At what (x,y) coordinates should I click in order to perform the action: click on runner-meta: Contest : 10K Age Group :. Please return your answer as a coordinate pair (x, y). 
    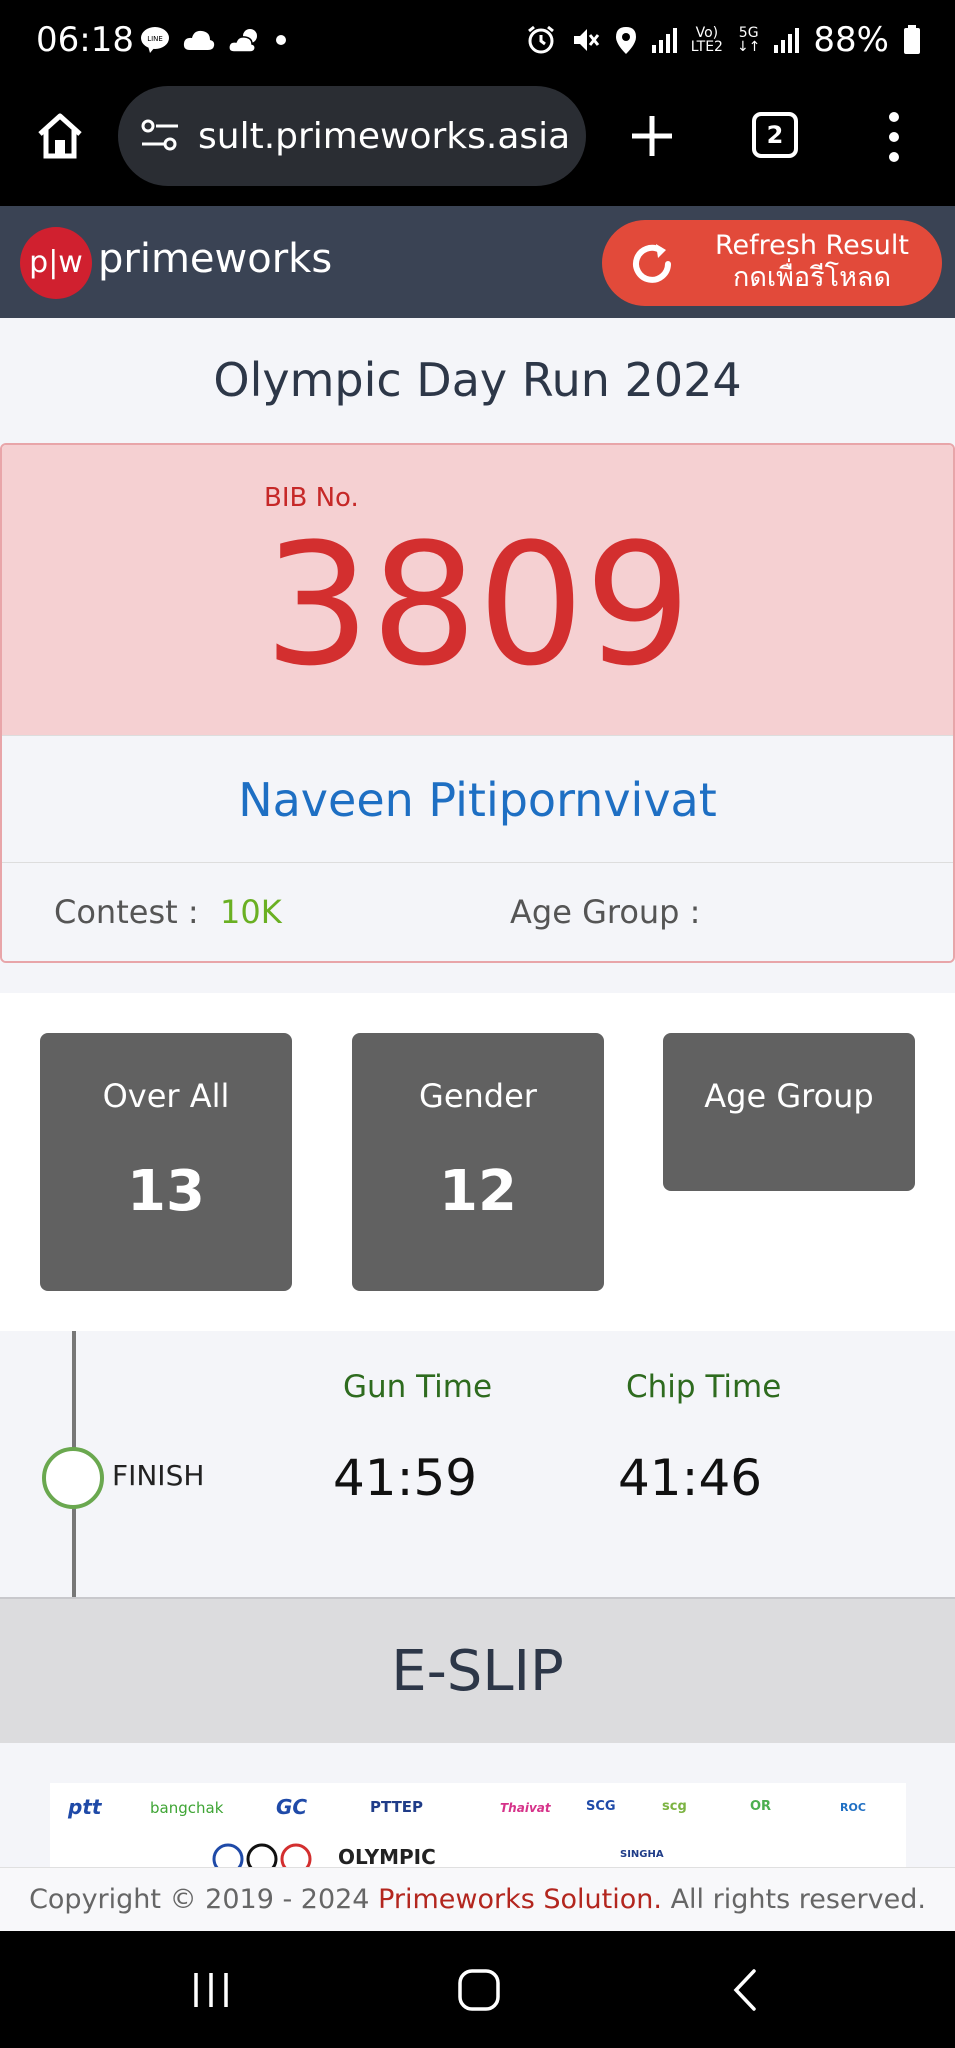
    Looking at the image, I should click on (477, 912).